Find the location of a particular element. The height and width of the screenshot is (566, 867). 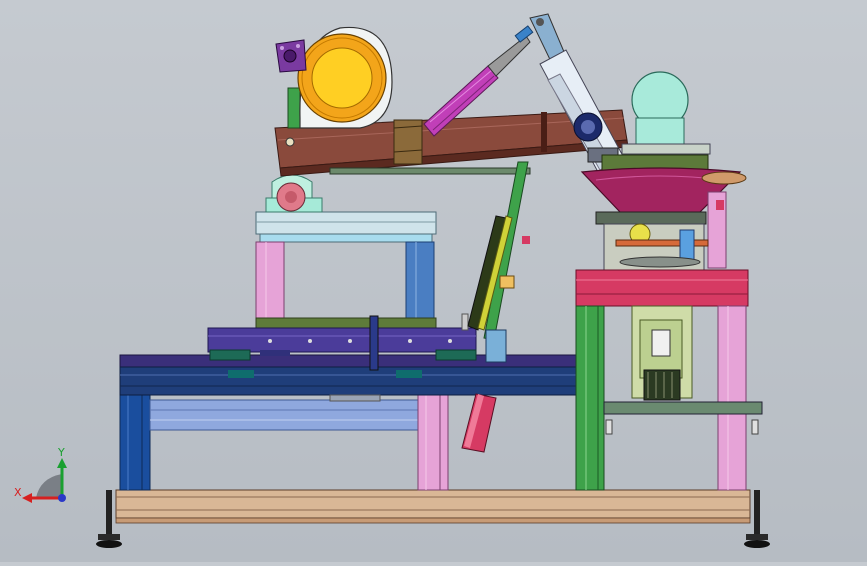

feed-guide is located at coordinates (495, 307).